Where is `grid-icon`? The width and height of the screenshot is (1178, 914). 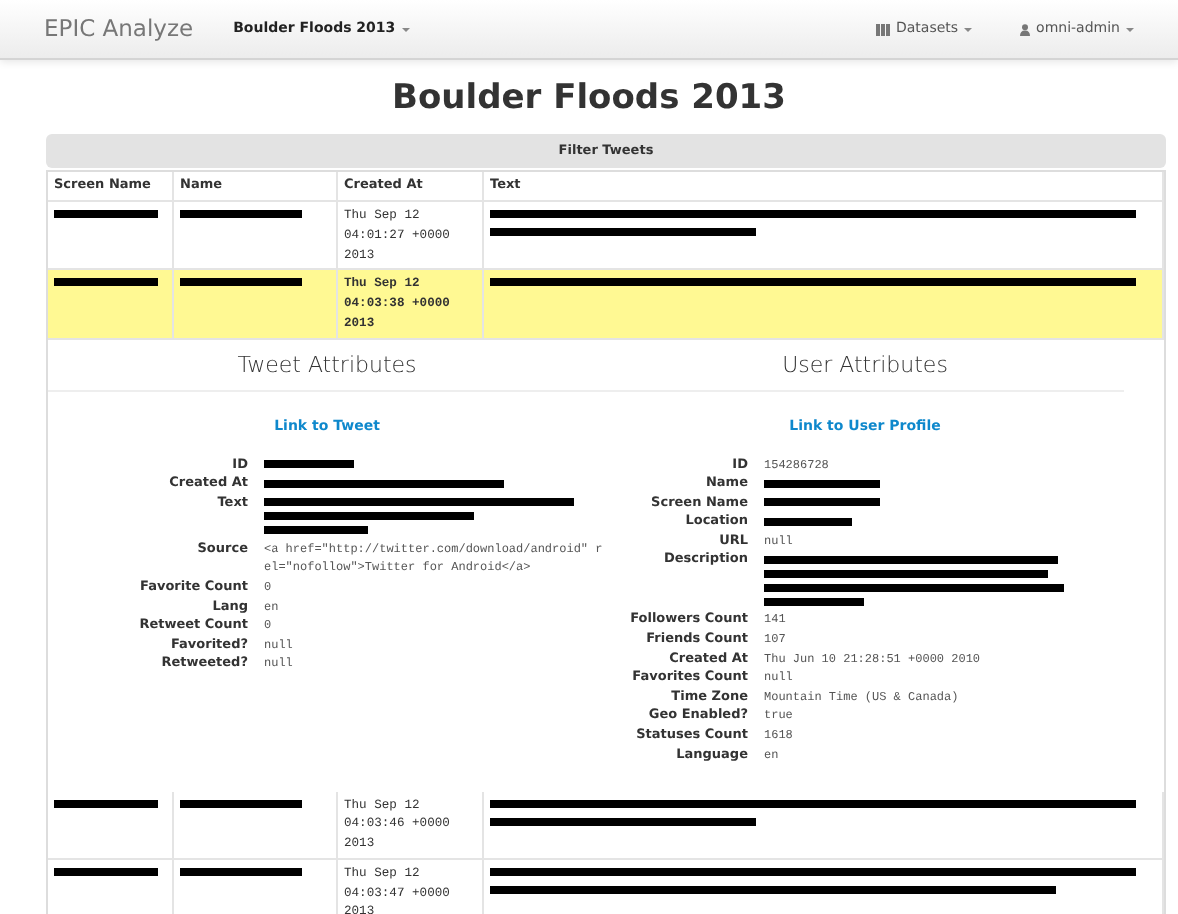
grid-icon is located at coordinates (882, 29).